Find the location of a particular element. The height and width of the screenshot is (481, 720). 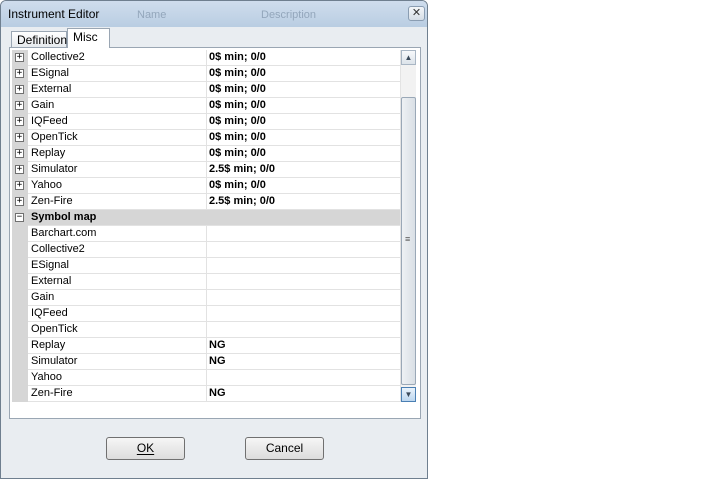

property-name: External is located at coordinates (51, 89).